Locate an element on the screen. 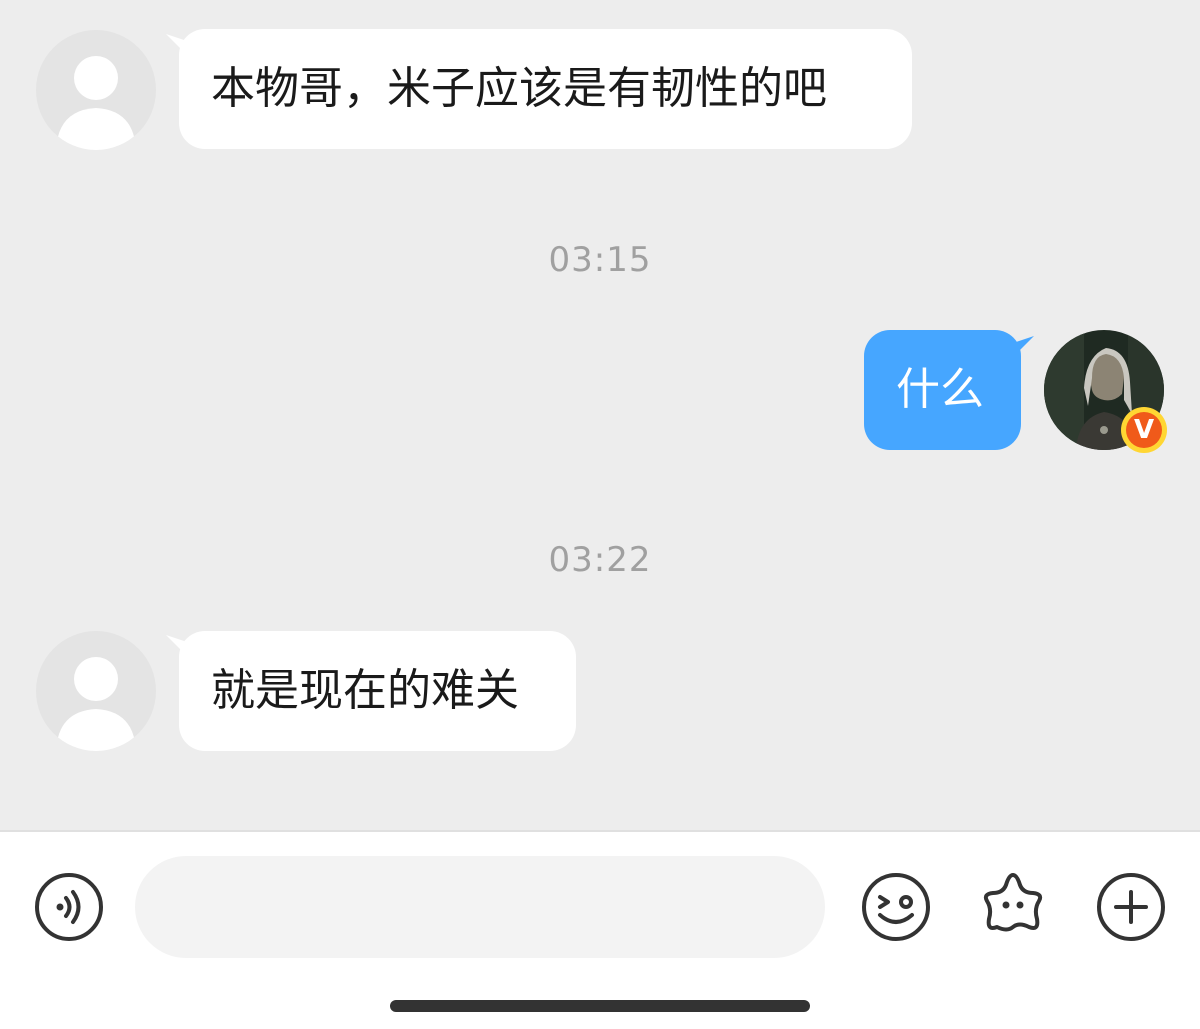 The height and width of the screenshot is (1029, 1200). message-bubble-outgoing: 什么 is located at coordinates (942, 390).